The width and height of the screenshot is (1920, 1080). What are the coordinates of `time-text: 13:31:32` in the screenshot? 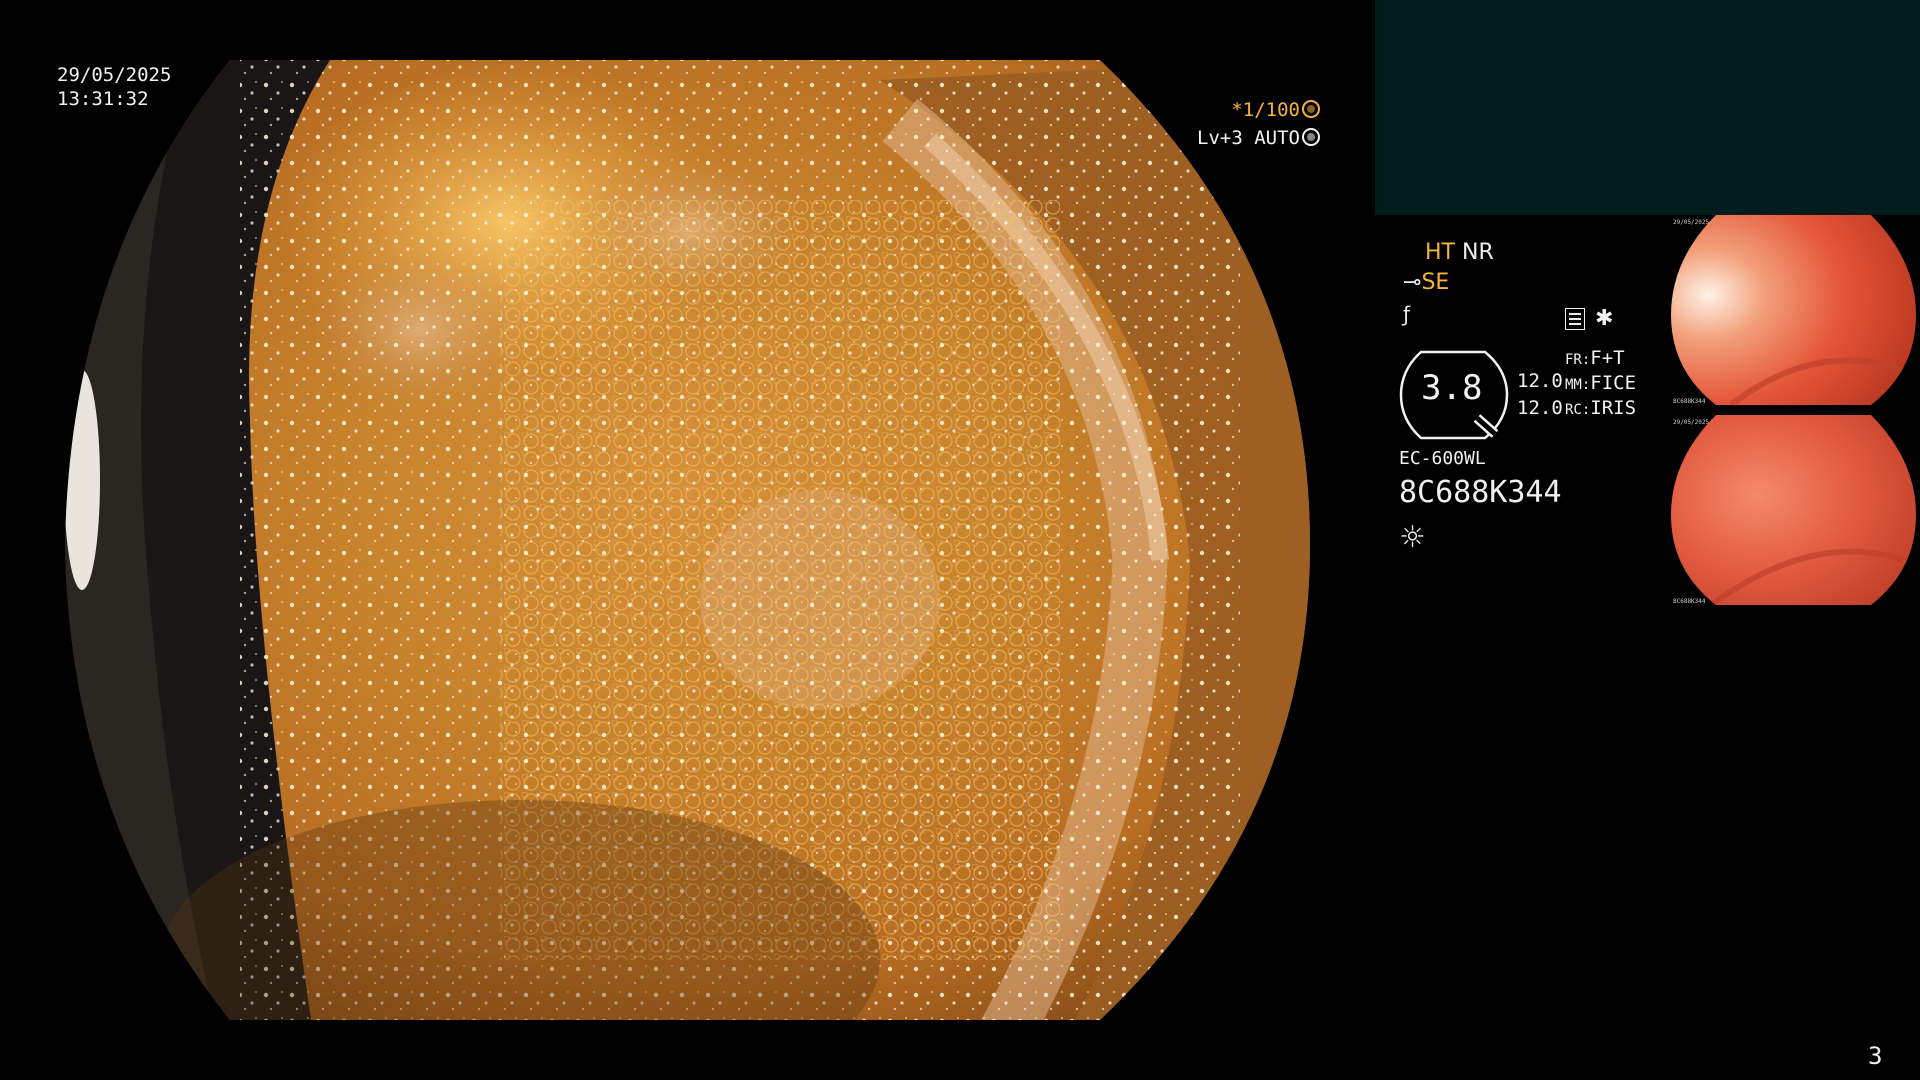 It's located at (103, 99).